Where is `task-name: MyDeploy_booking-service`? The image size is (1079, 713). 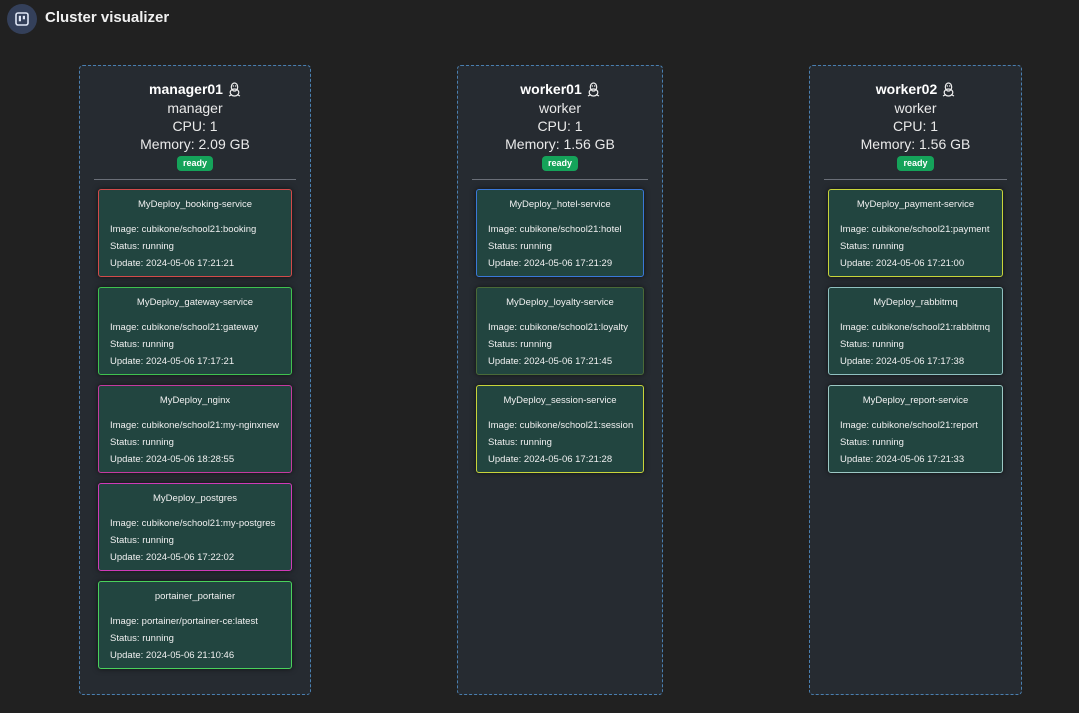
task-name: MyDeploy_booking-service is located at coordinates (195, 204).